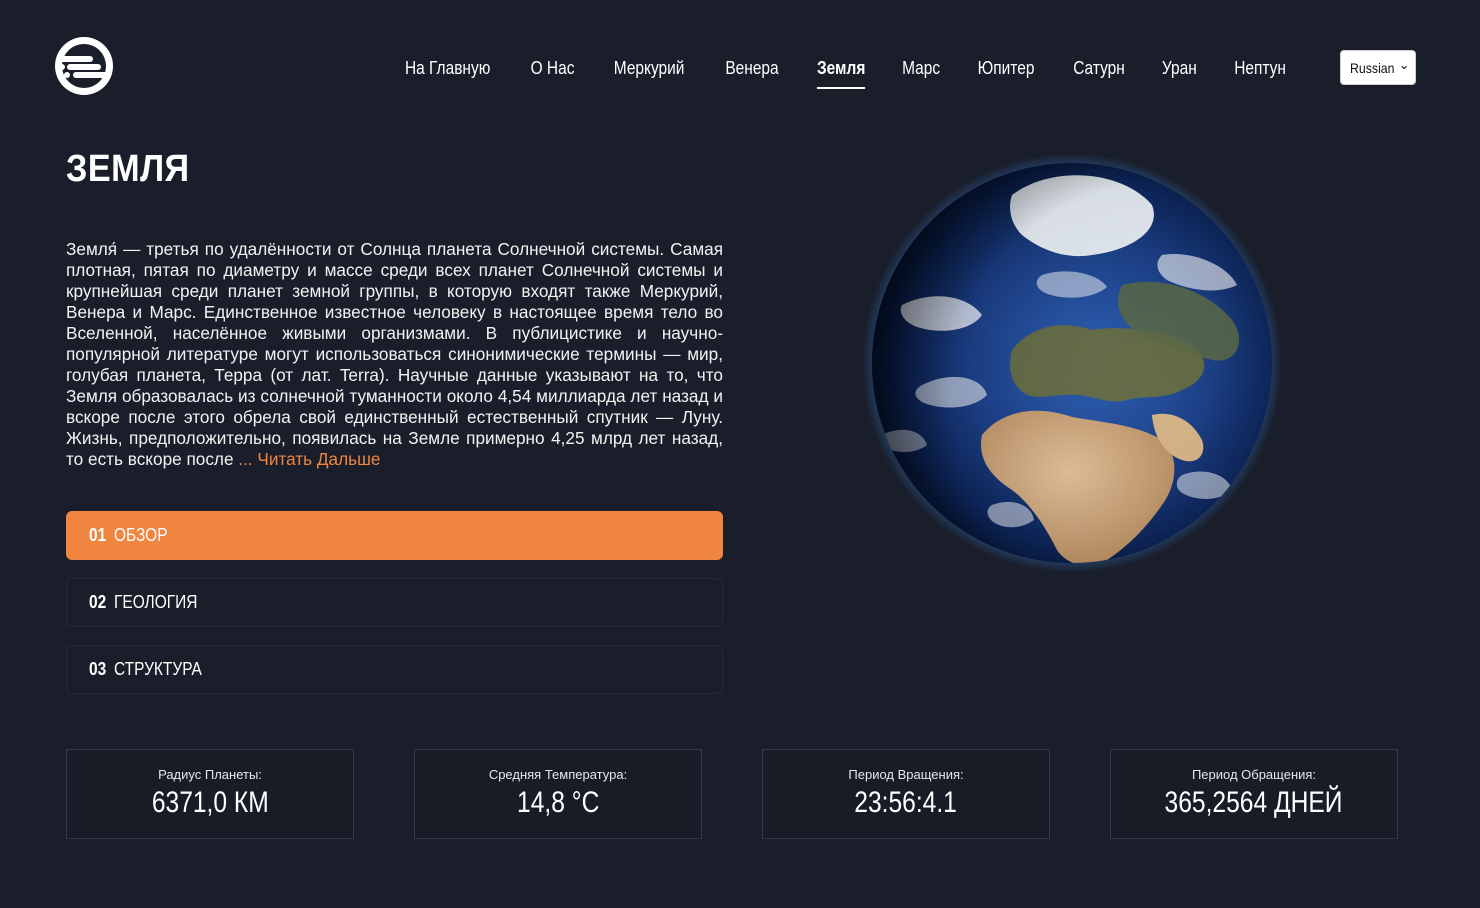  I want to click on language-select: Russian, so click(1378, 67).